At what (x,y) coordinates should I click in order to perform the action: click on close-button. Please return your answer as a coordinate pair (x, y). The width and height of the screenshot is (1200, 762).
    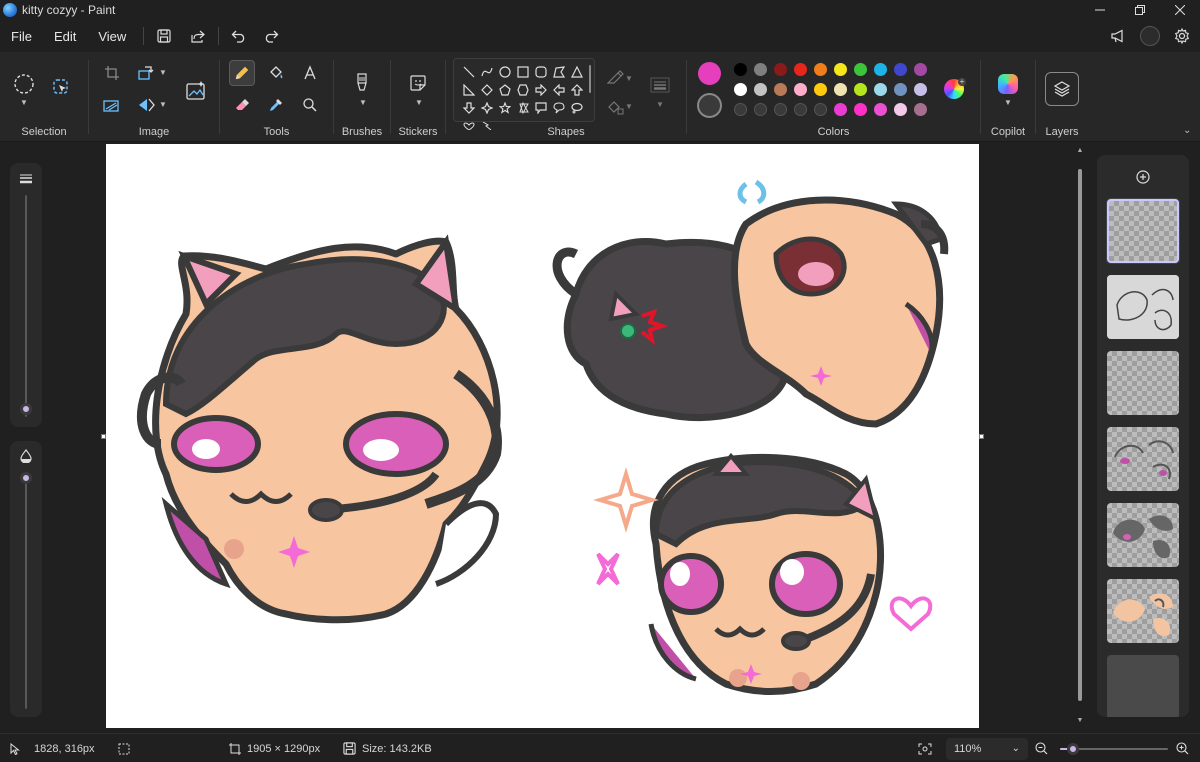
    Looking at the image, I should click on (1180, 10).